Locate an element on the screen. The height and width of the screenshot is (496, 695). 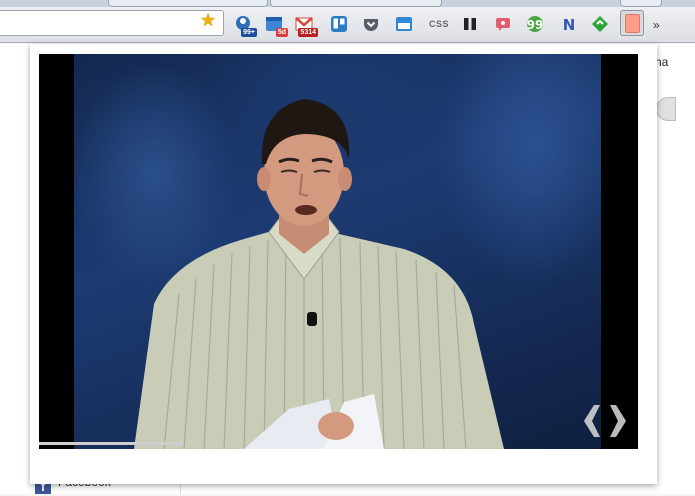
diamond-icon is located at coordinates (600, 24).